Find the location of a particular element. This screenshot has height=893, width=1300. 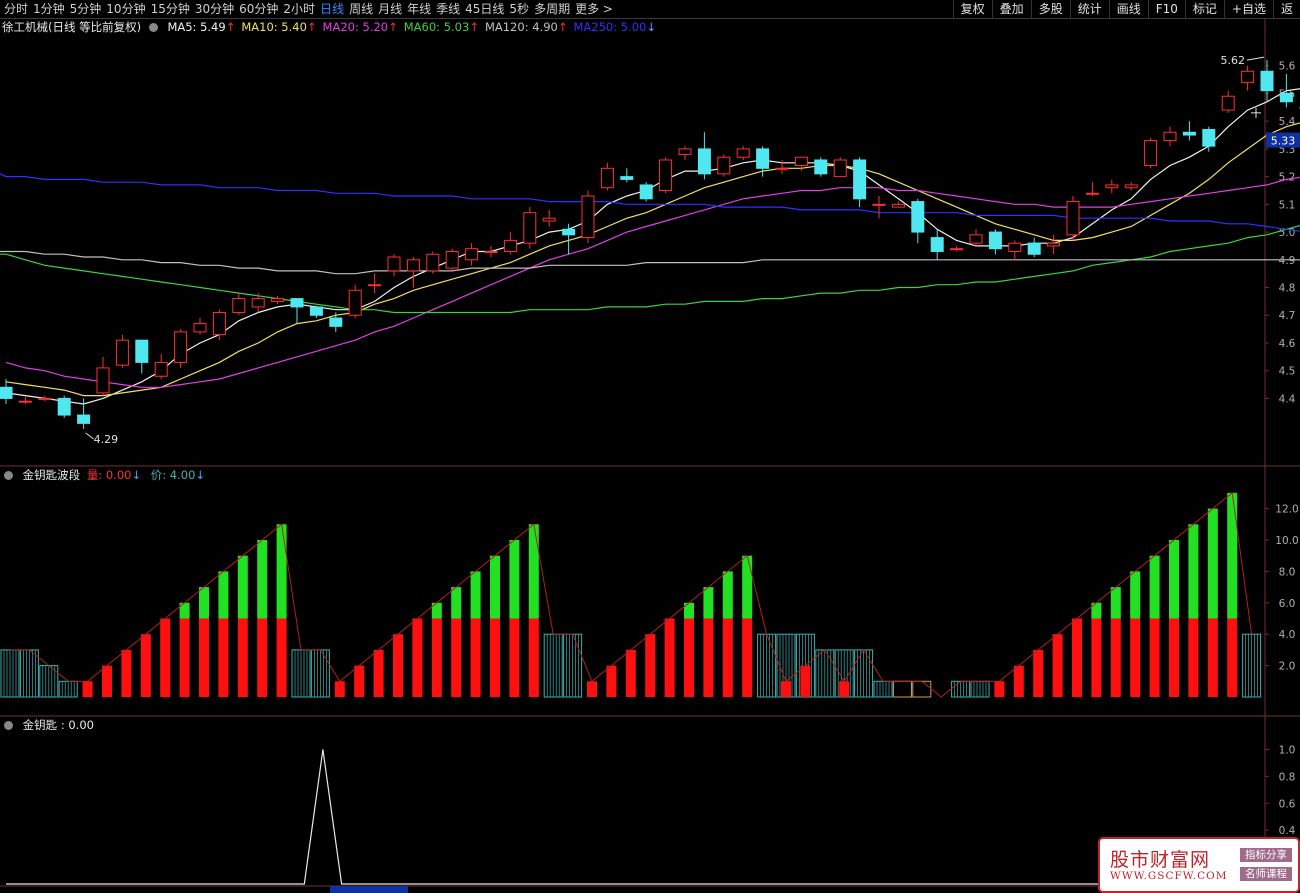

axis-label: 4.5 is located at coordinates (1287, 372).